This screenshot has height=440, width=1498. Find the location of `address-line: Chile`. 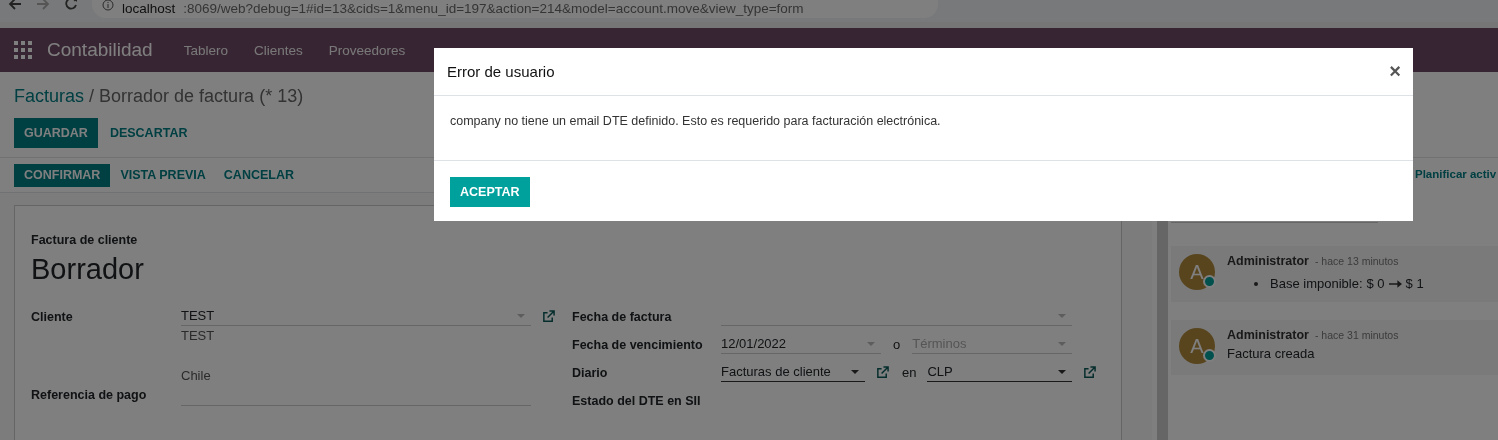

address-line: Chile is located at coordinates (196, 376).